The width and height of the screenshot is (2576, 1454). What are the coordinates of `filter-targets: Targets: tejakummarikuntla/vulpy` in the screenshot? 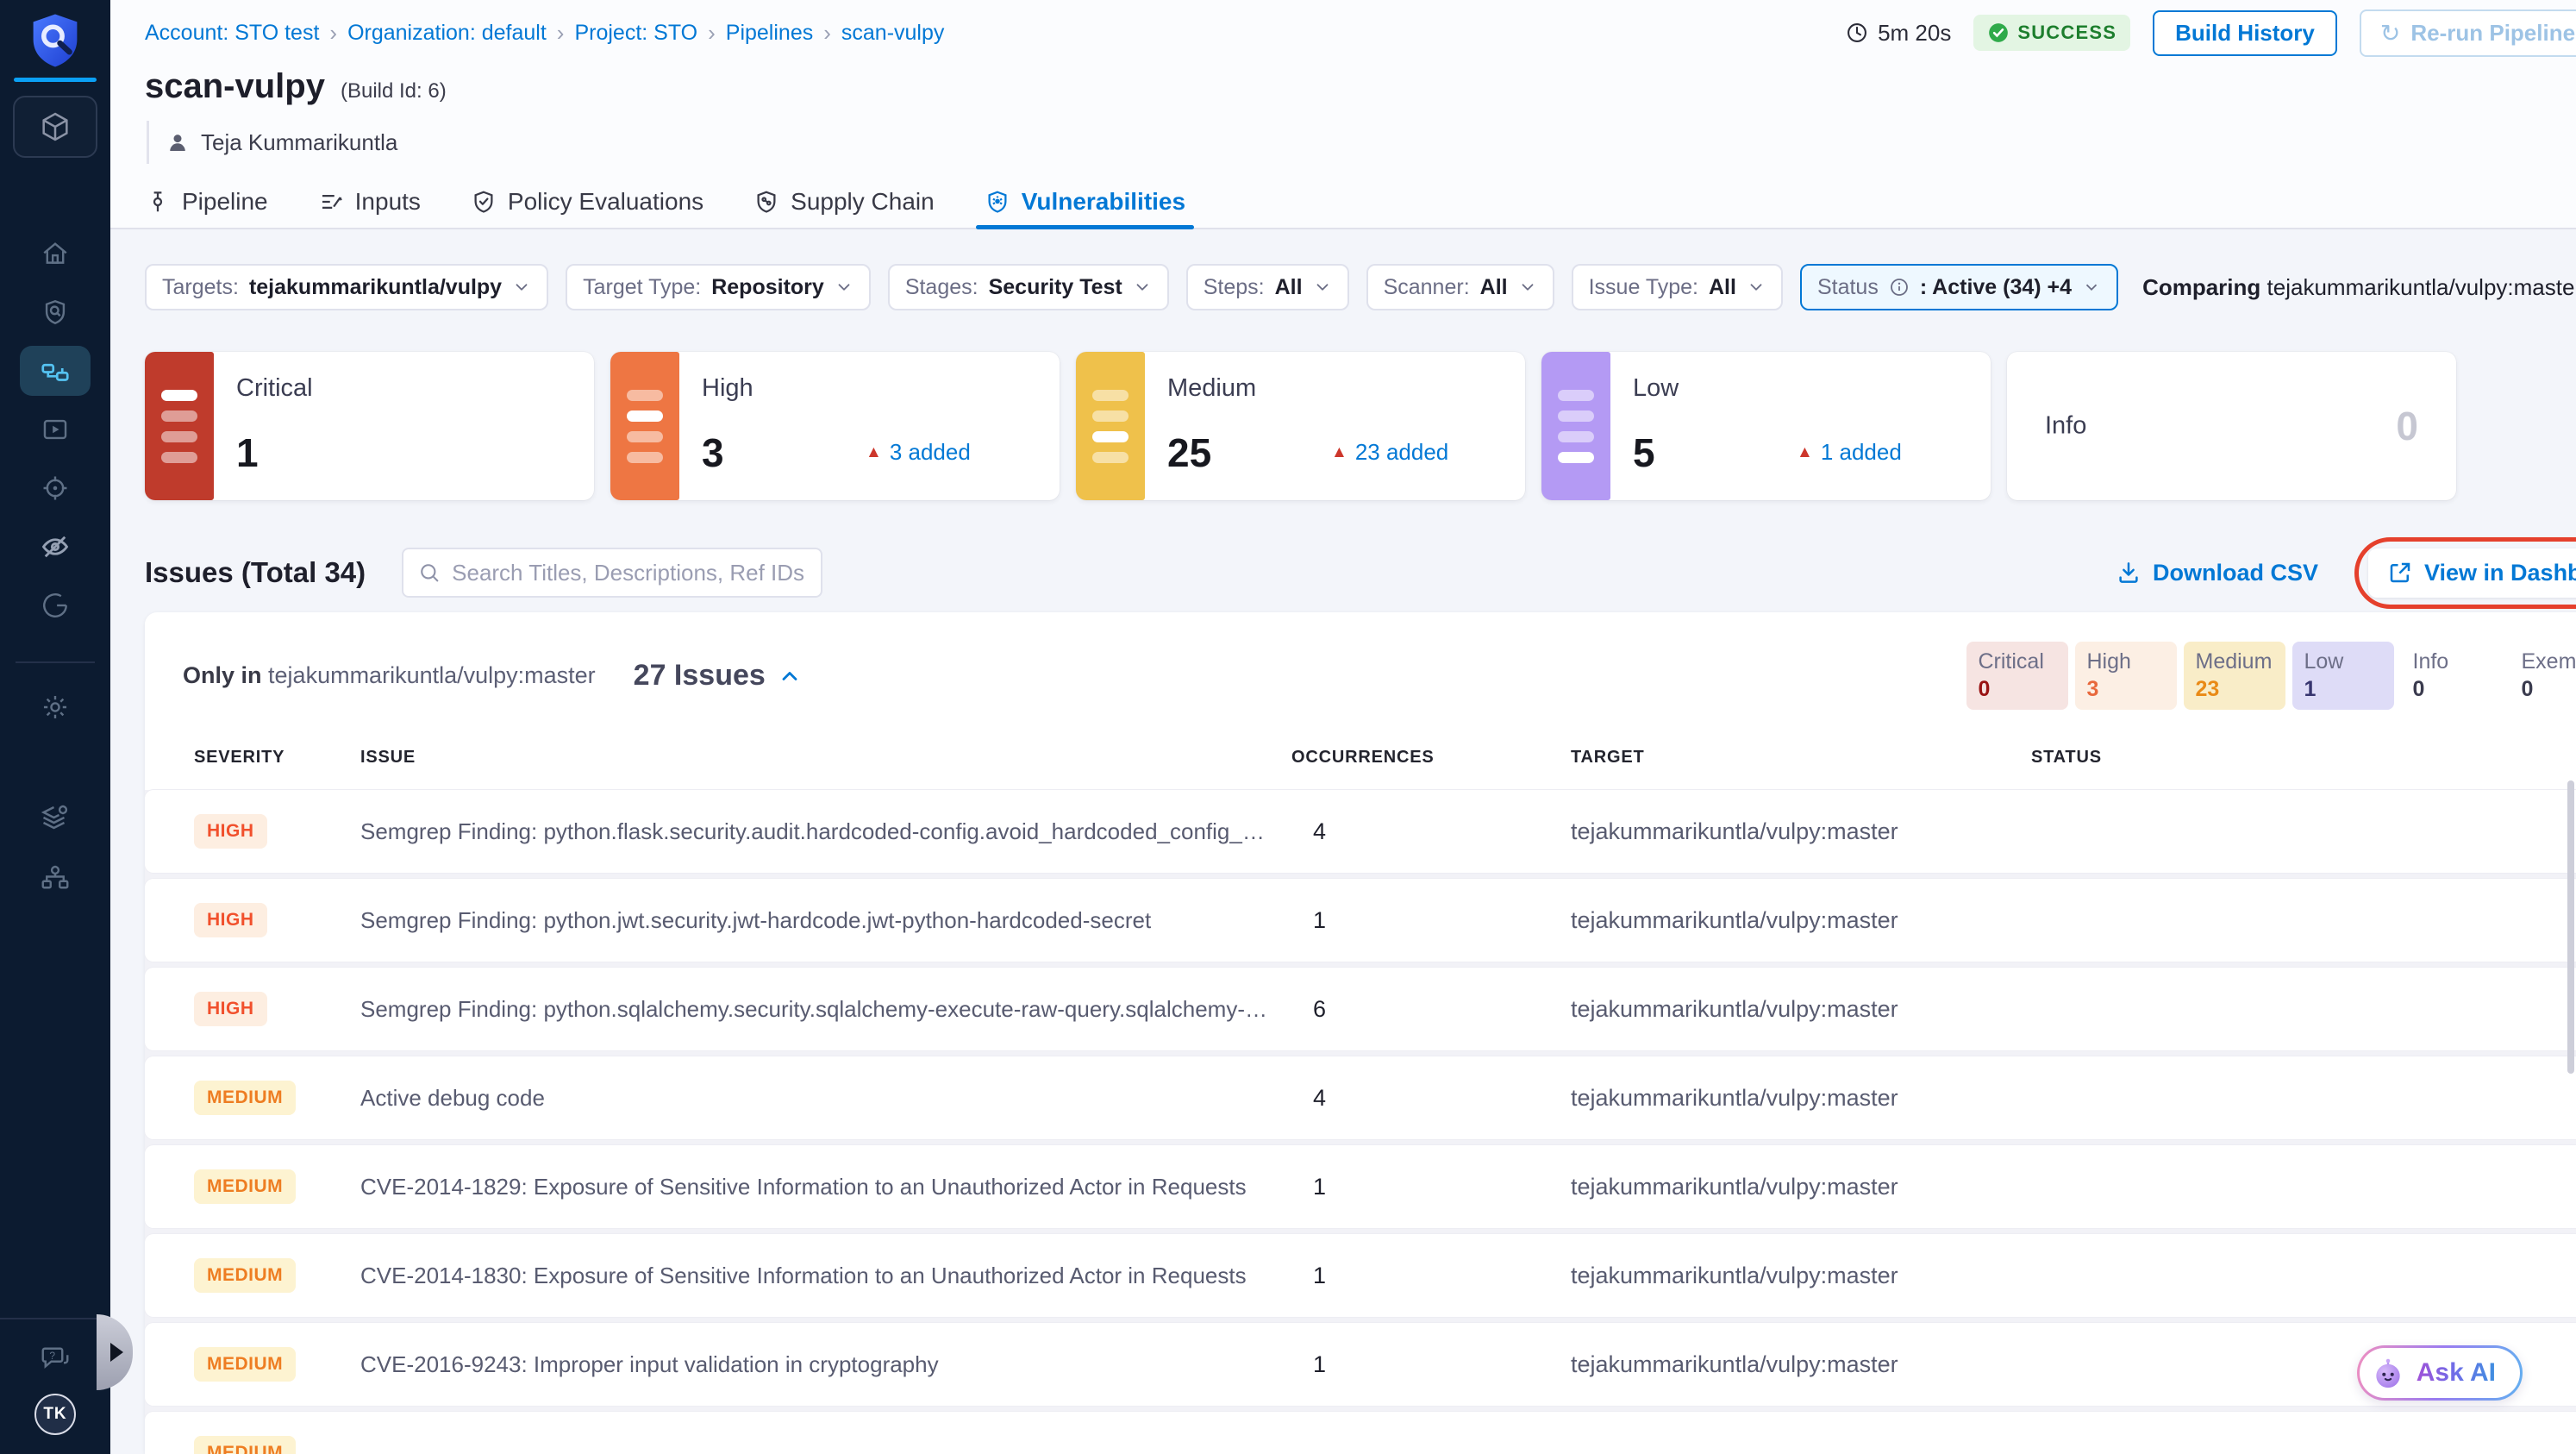 It's located at (347, 287).